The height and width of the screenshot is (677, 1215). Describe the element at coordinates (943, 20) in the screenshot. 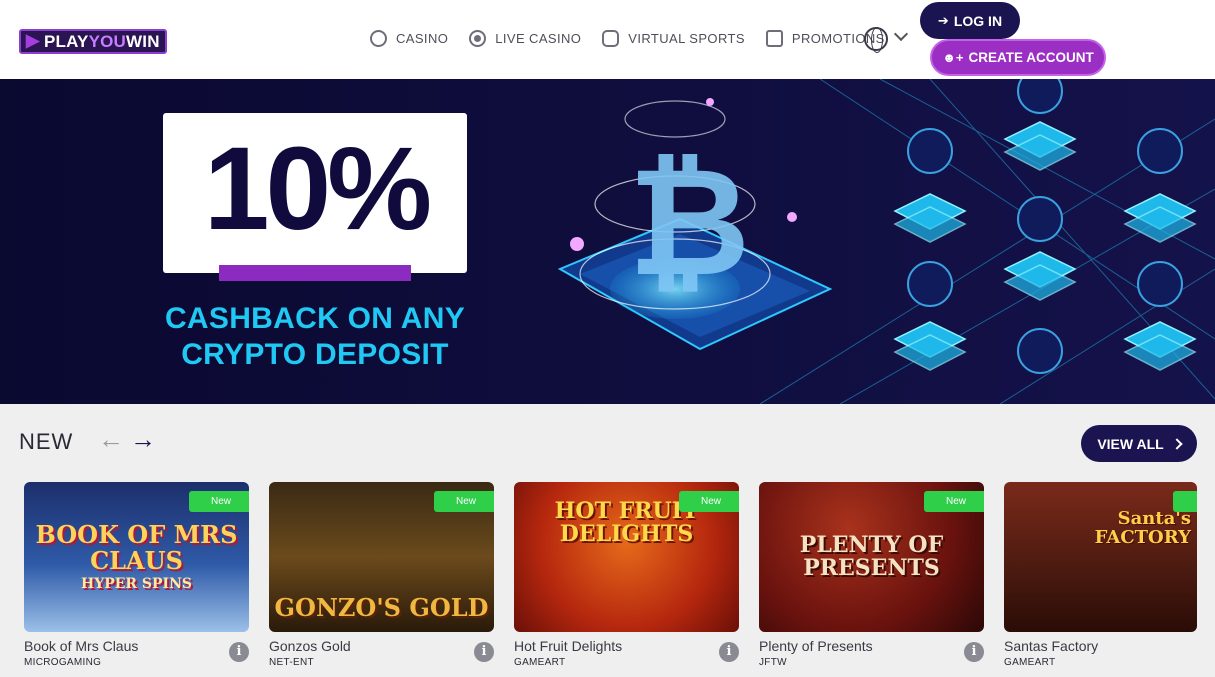

I see `sign-in-icon: ➔` at that location.